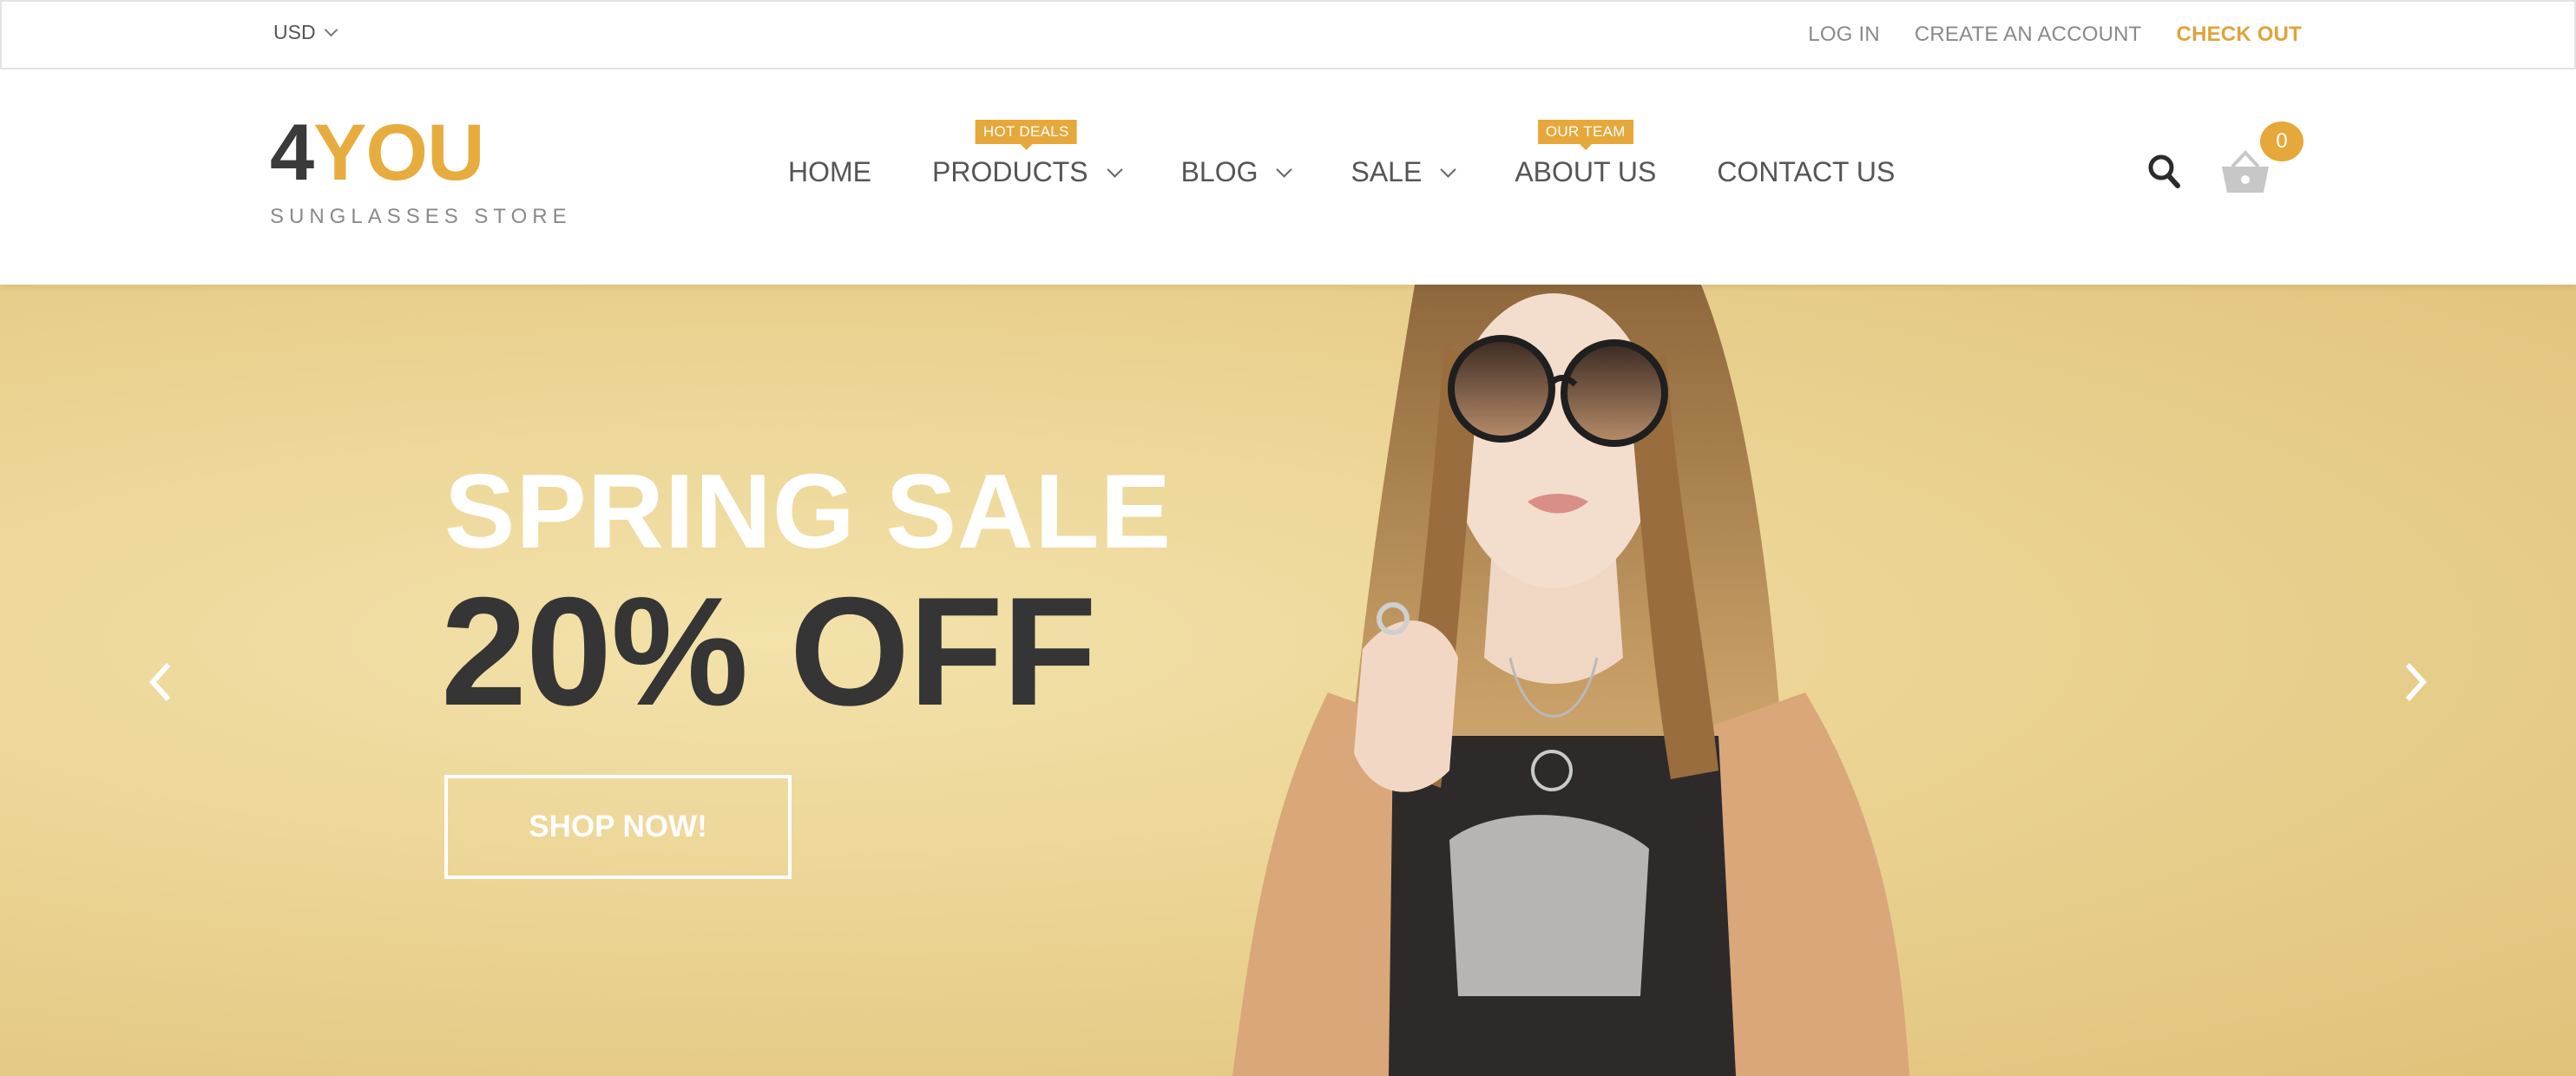  I want to click on chevron-left-icon, so click(159, 682).